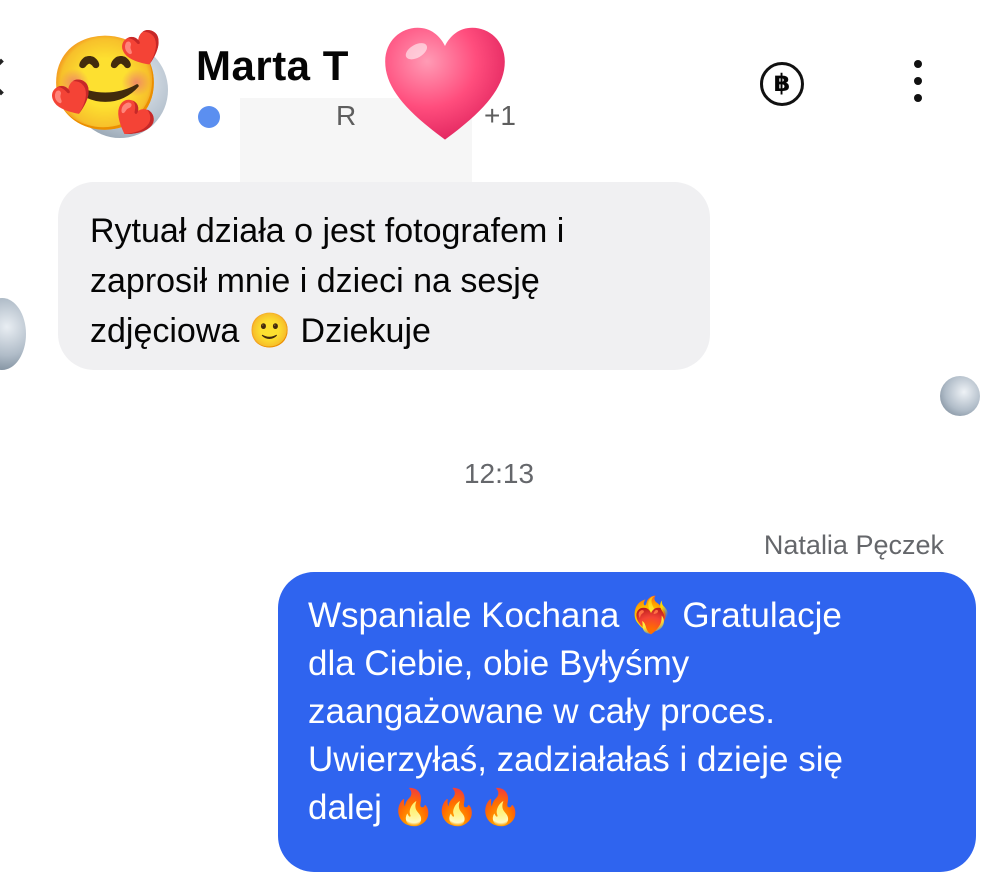  Describe the element at coordinates (209, 117) in the screenshot. I see `status-dot-icon` at that location.